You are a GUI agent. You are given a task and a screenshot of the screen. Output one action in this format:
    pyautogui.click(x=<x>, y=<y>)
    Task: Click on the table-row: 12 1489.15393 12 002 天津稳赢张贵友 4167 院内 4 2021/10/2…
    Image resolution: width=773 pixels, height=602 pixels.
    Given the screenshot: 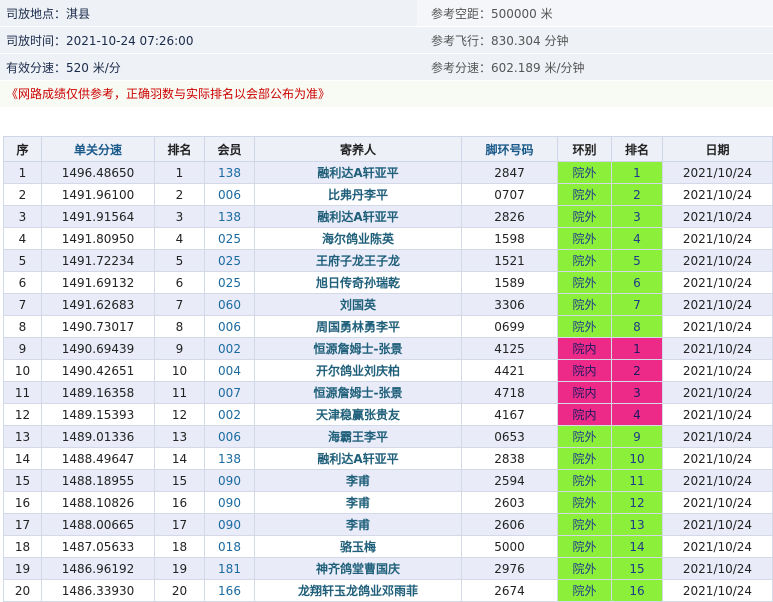 What is the action you would take?
    pyautogui.click(x=388, y=414)
    